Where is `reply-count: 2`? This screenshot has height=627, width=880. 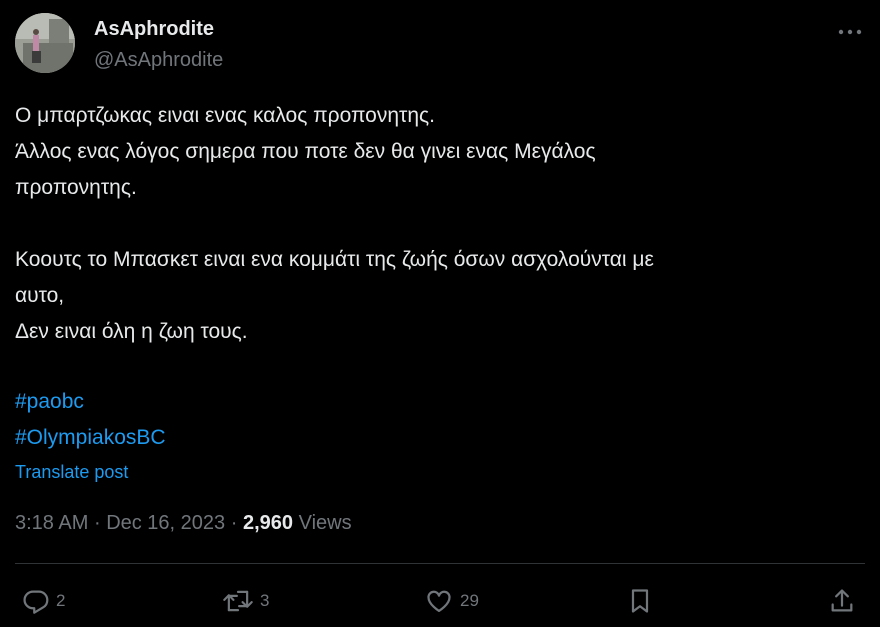
reply-count: 2 is located at coordinates (61, 600).